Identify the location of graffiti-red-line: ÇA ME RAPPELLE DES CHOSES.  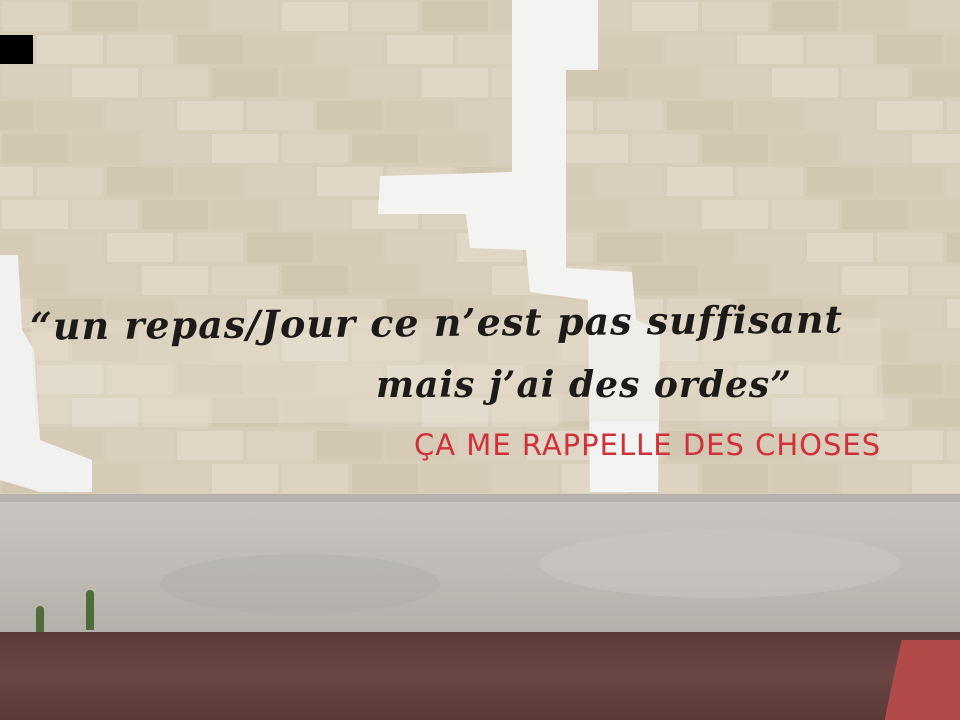
(648, 445).